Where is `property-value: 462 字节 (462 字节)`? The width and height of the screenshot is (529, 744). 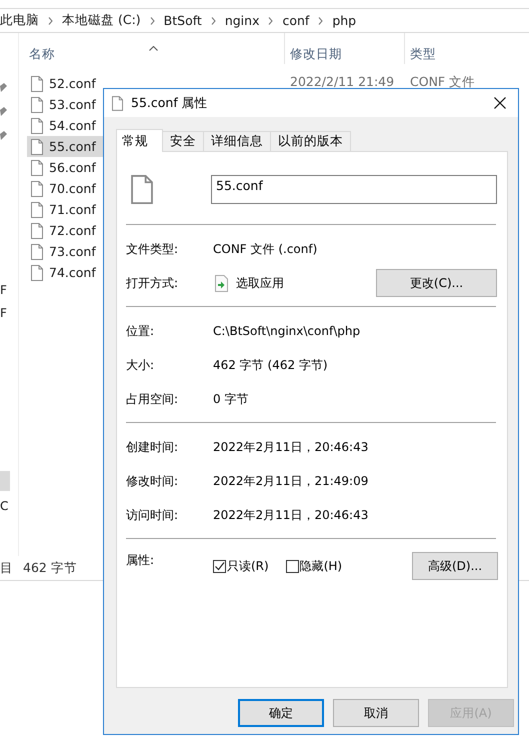
property-value: 462 字节 (462 字节) is located at coordinates (270, 365).